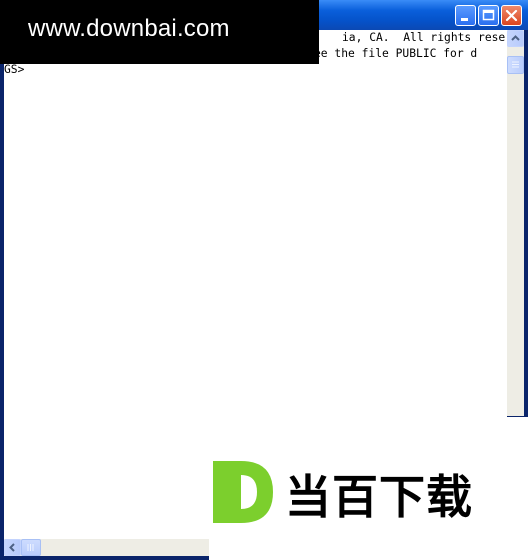 This screenshot has height=560, width=528. What do you see at coordinates (129, 28) in the screenshot?
I see `watermark-url: www.downbai.com` at bounding box center [129, 28].